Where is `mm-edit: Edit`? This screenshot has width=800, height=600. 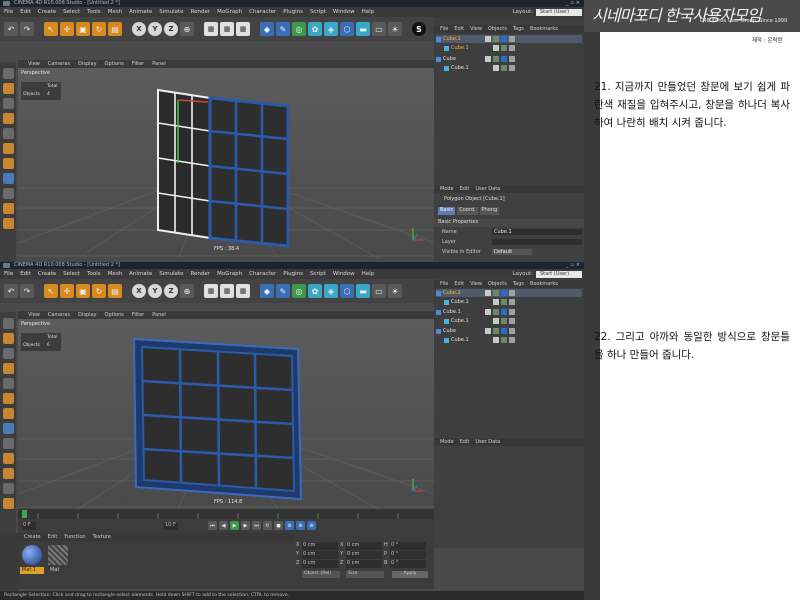 mm-edit: Edit is located at coordinates (53, 537).